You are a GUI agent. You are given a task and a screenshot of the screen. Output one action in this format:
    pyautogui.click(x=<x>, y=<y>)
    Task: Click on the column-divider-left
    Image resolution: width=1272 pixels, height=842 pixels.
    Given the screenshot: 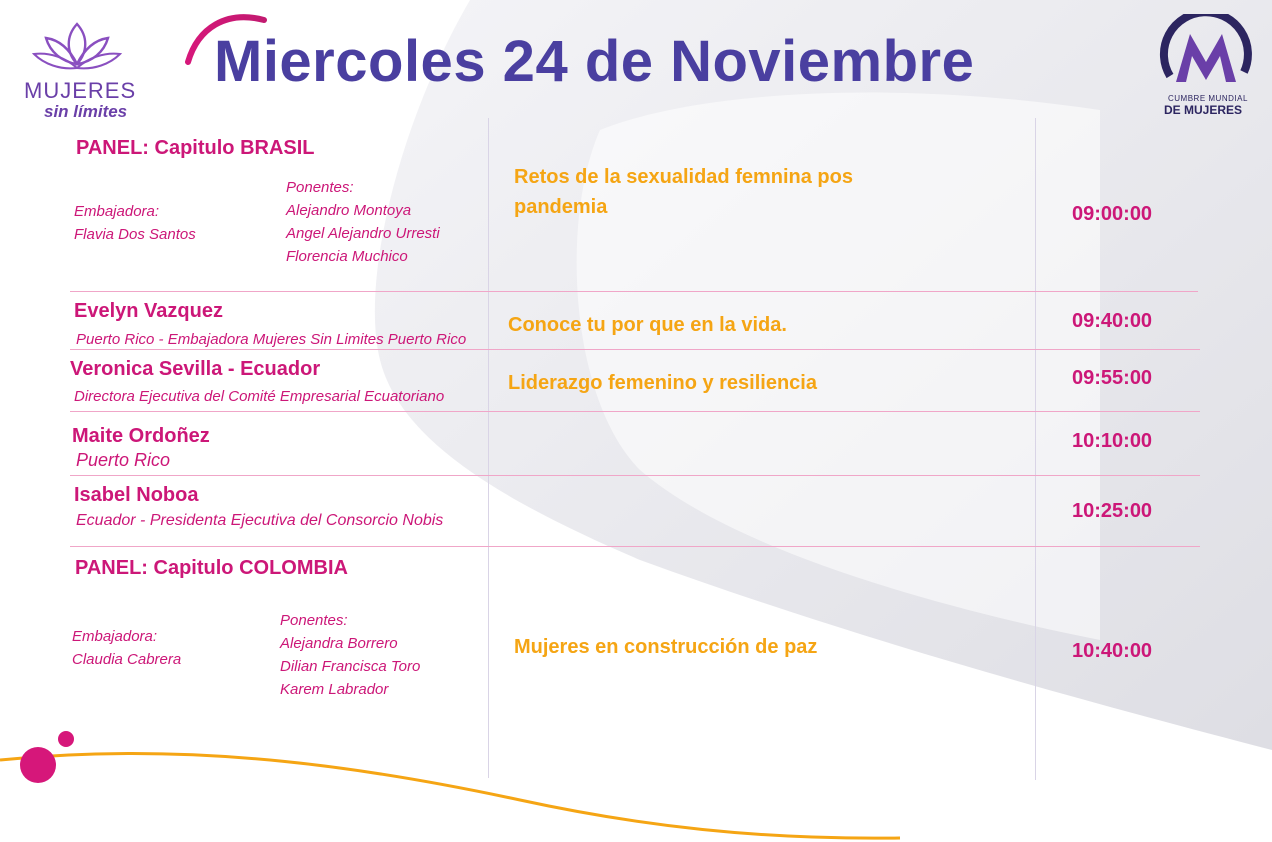 What is the action you would take?
    pyautogui.click(x=488, y=448)
    